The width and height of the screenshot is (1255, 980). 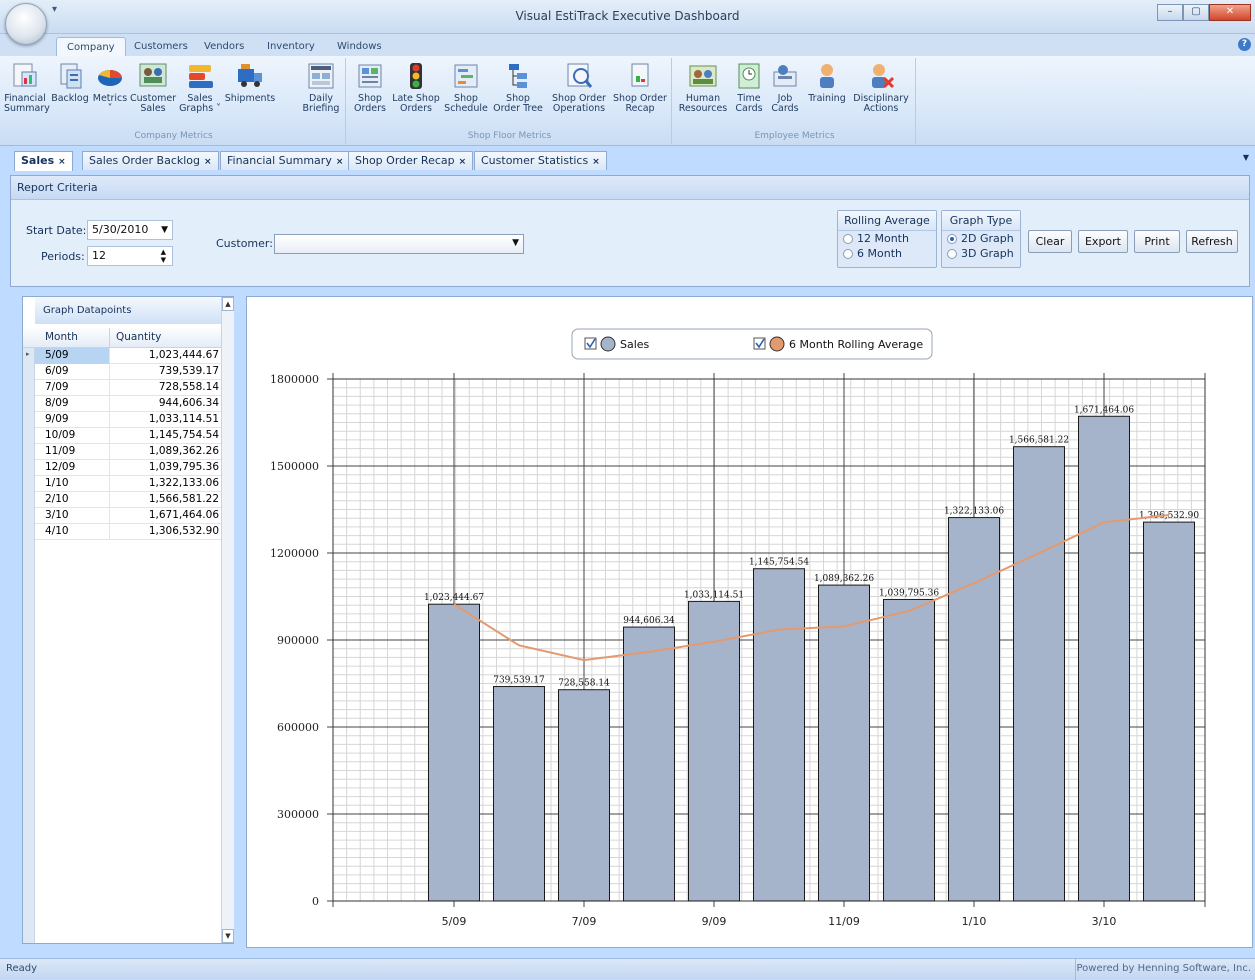 What do you see at coordinates (130, 230) in the screenshot?
I see `start-date-picker: 5/30/2010 ▼` at bounding box center [130, 230].